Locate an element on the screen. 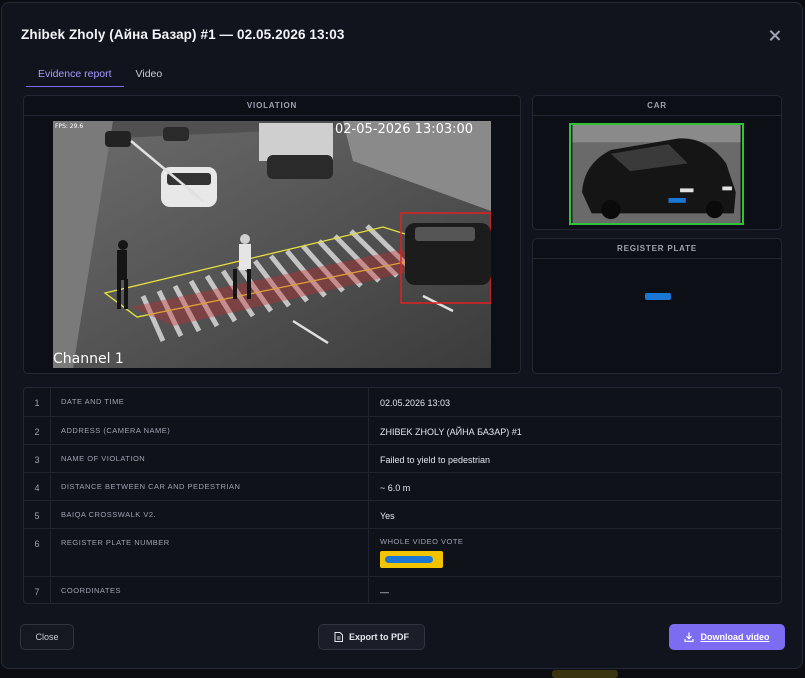 The image size is (805, 678). car-panel: CAR is located at coordinates (657, 162).